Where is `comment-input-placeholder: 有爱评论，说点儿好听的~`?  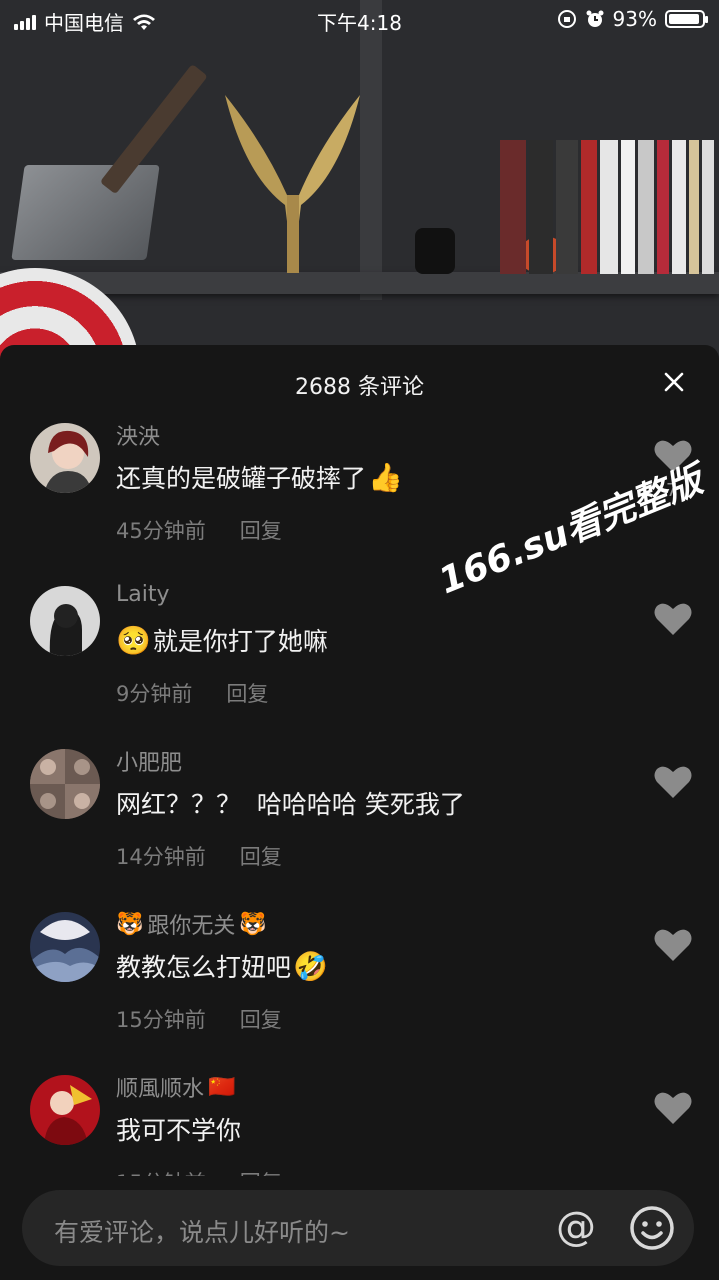
comment-input-placeholder: 有爱评论，说点儿好听的~ is located at coordinates (202, 1232).